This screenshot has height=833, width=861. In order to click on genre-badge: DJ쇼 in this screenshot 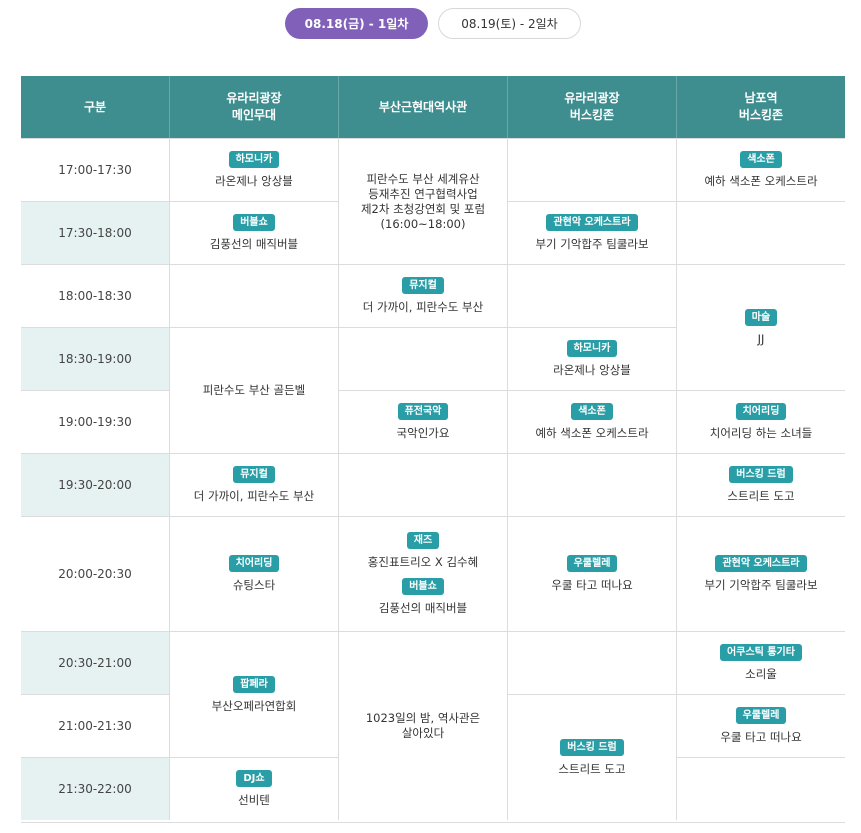, I will do `click(254, 778)`.